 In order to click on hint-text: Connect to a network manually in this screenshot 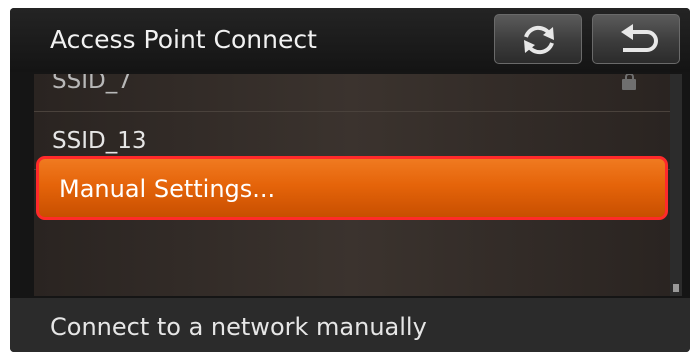, I will do `click(238, 327)`.